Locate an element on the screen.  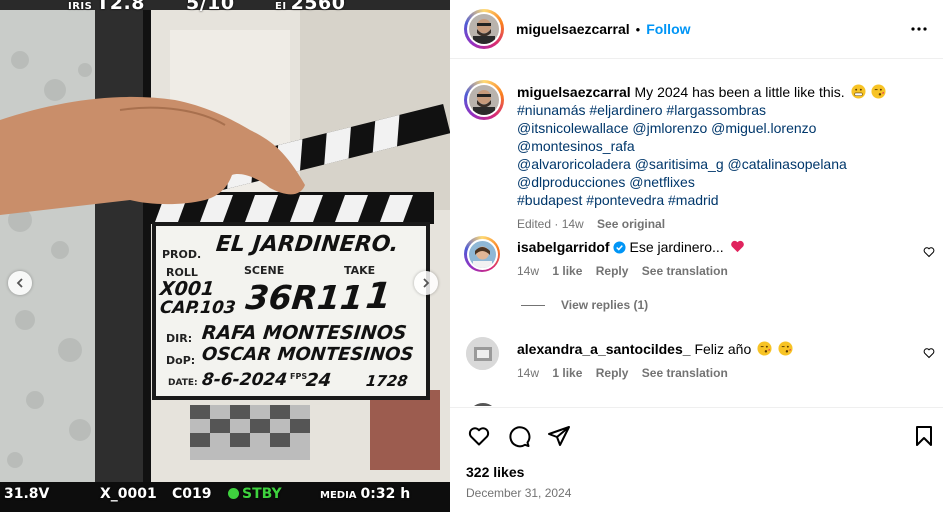
caption-tags-line-1: #niunamás #eljardinero #largassombras is located at coordinates (717, 110).